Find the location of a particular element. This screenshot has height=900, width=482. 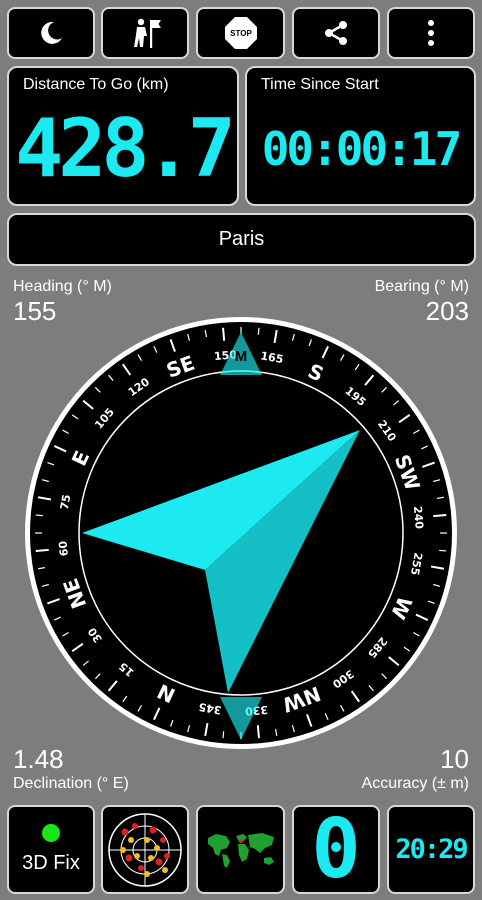

share-icon is located at coordinates (336, 33).